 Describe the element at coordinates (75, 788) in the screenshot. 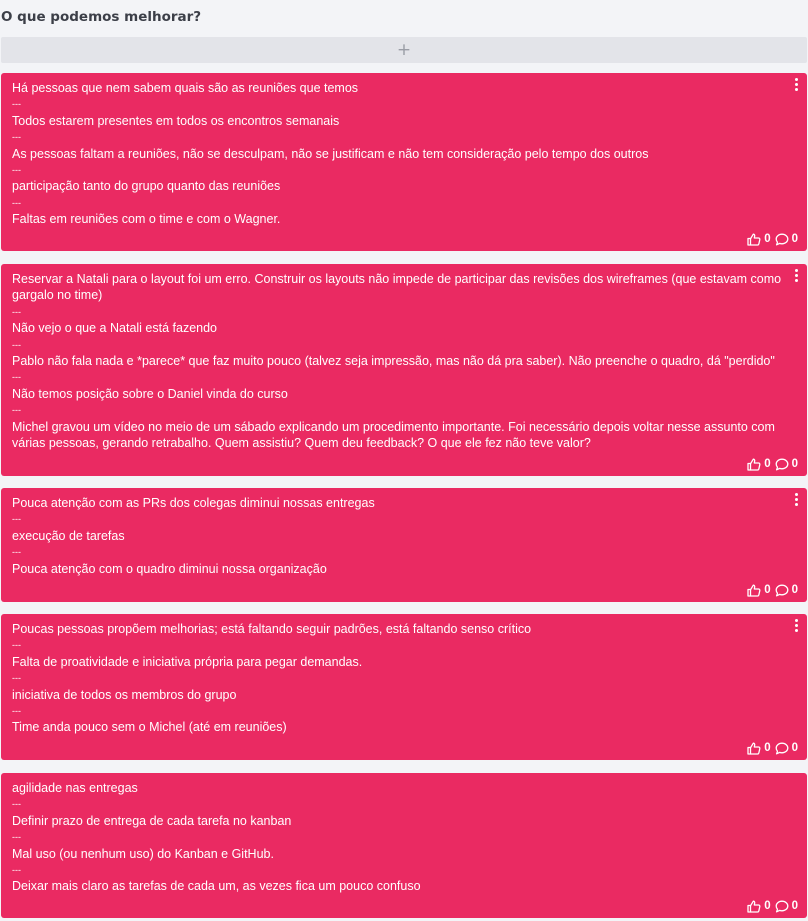

I see `card-line: agilidade nas entregas` at that location.